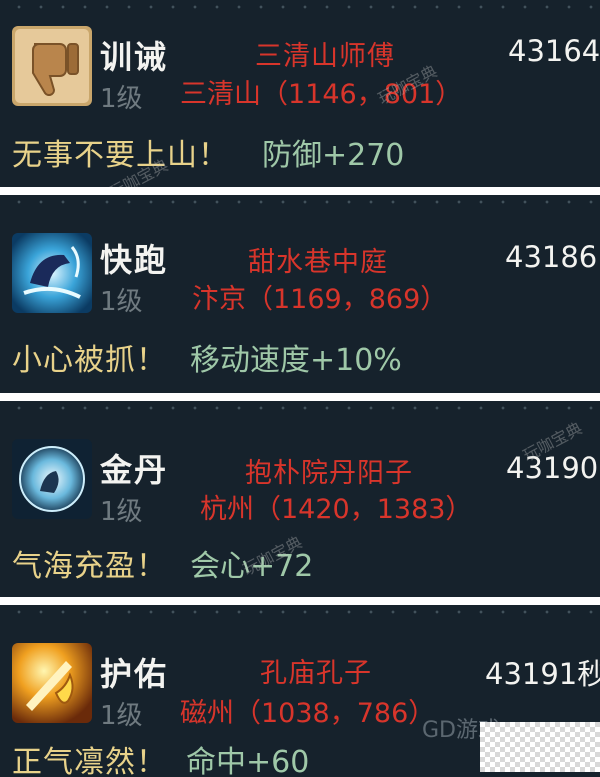  Describe the element at coordinates (252, 566) in the screenshot. I see `bonus-text: 会心+72` at that location.